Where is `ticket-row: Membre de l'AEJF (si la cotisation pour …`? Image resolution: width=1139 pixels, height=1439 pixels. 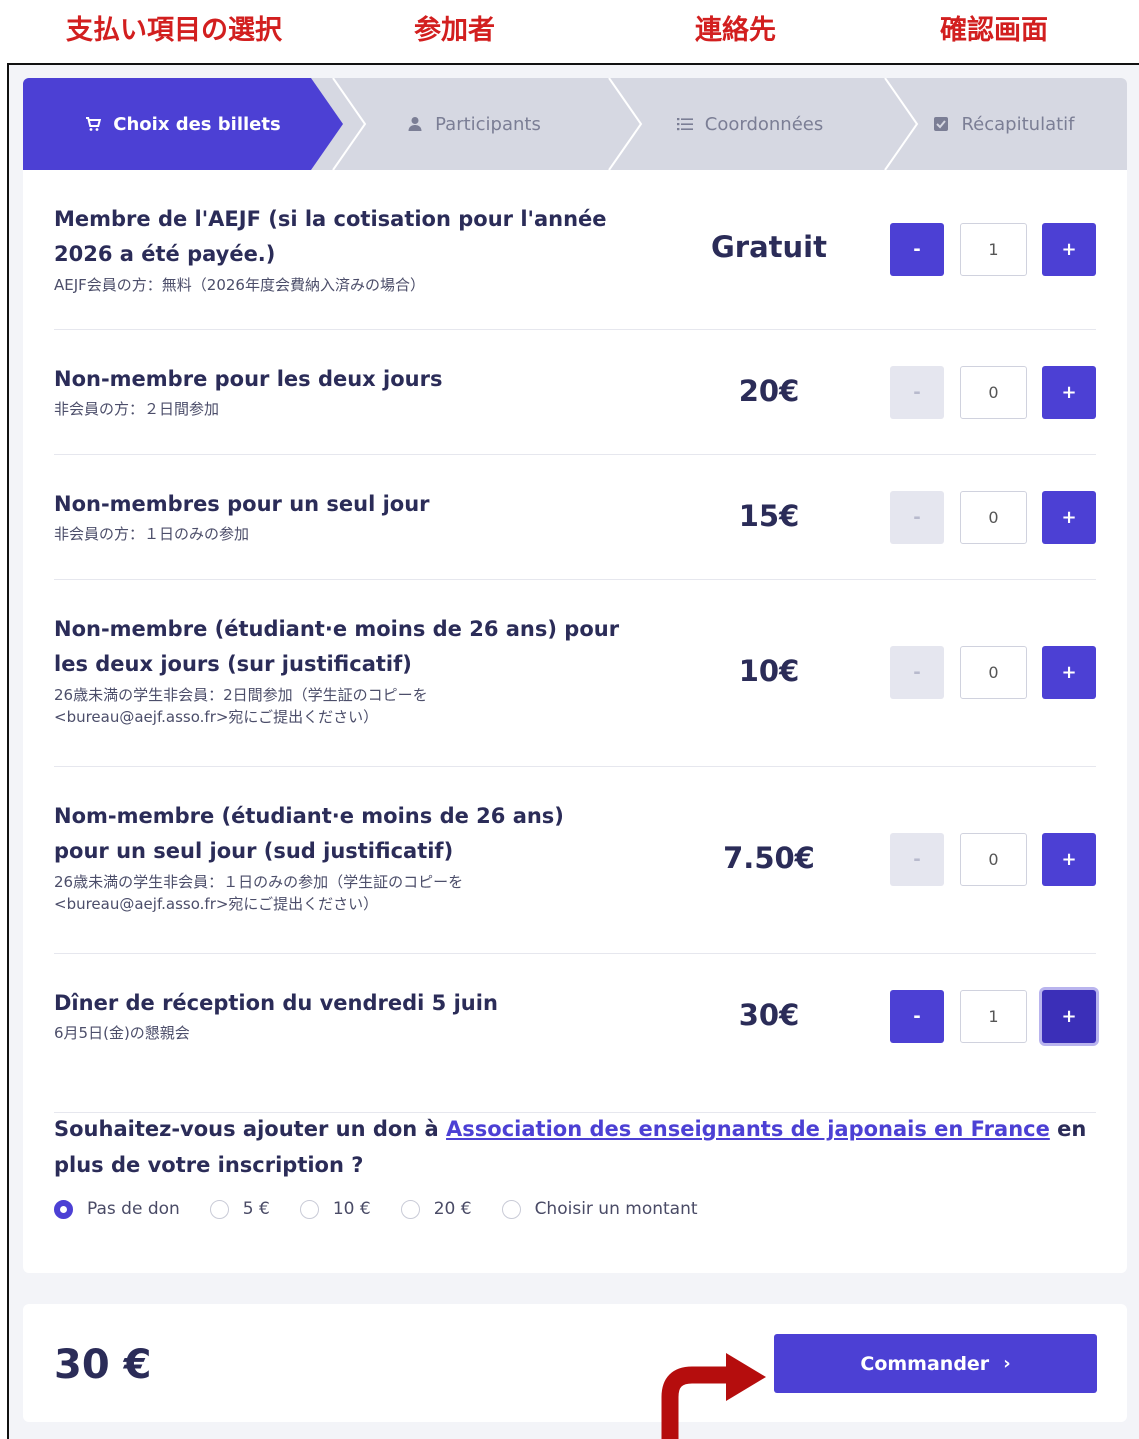 ticket-row: Membre de l'AEJF (si la cotisation pour … is located at coordinates (575, 249).